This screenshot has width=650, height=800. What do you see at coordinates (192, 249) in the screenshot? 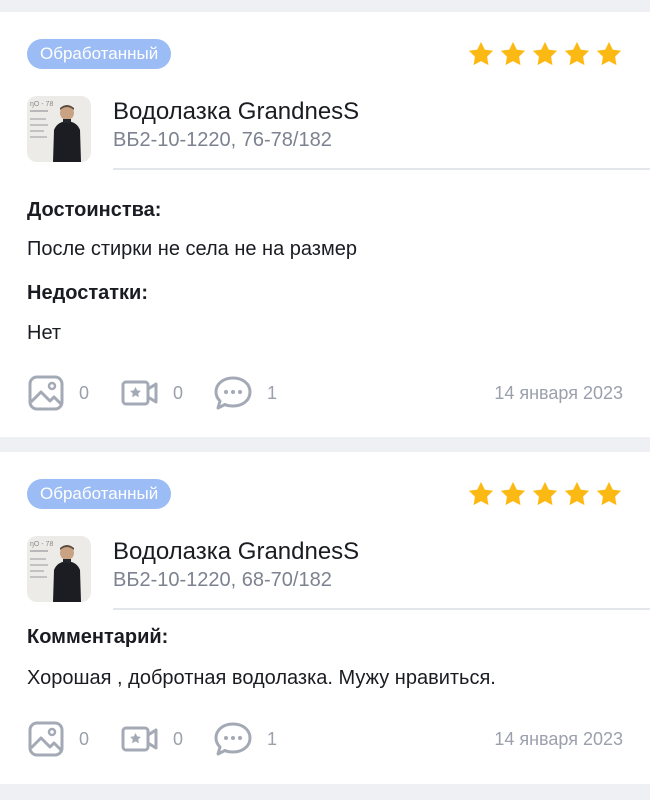
I see `section-text: После стирки не села не на размер` at bounding box center [192, 249].